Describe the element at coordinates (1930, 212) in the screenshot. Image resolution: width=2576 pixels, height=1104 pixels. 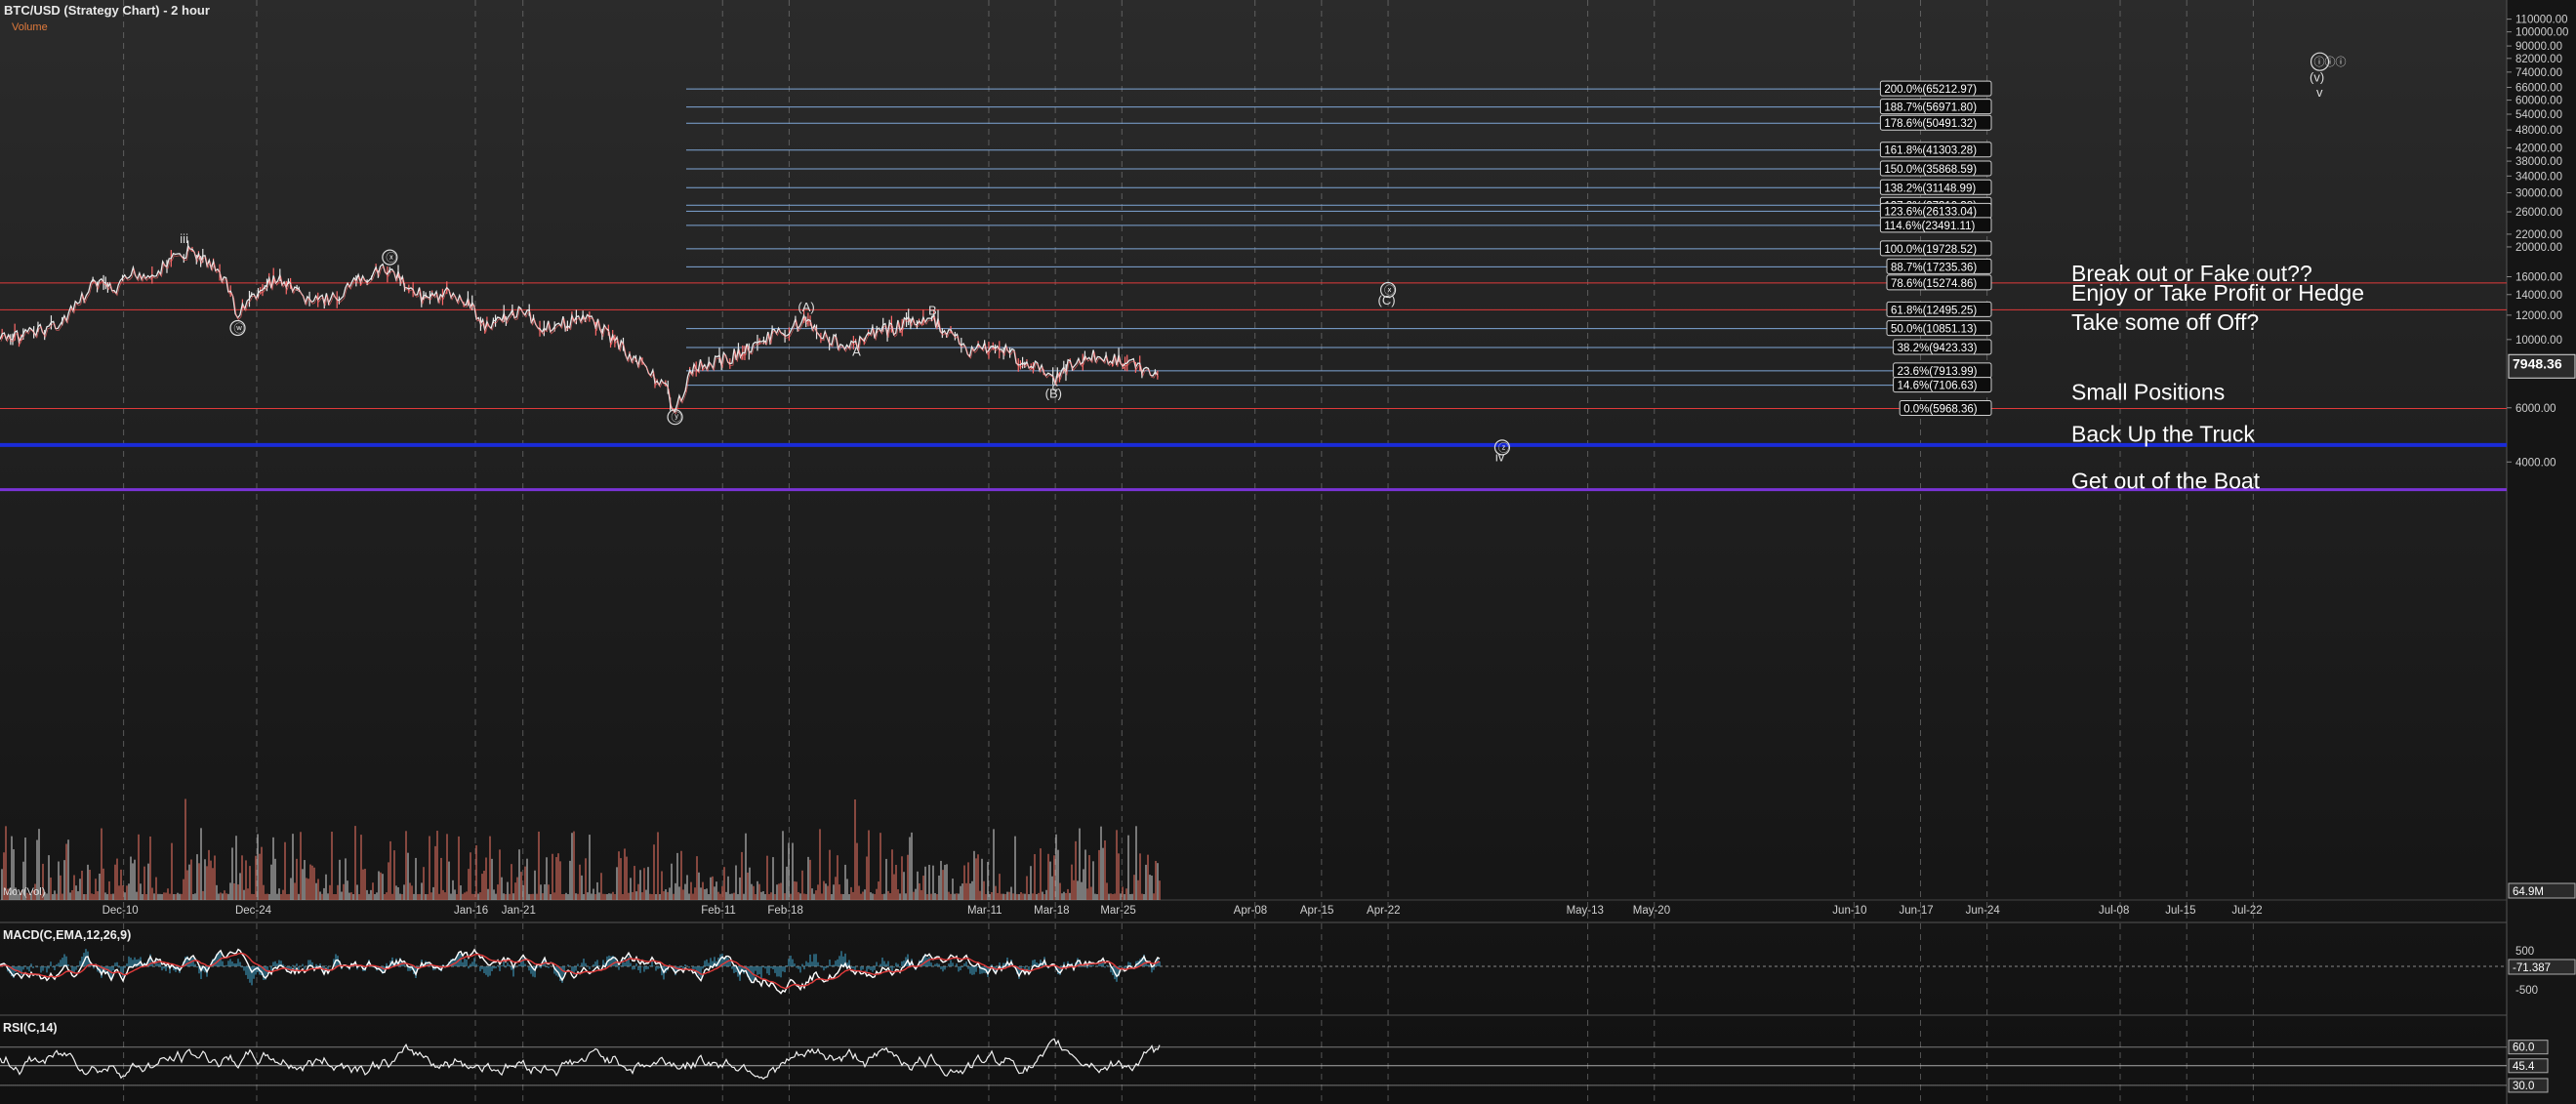
I see `fib-label: 123.6%(26133.04)` at that location.